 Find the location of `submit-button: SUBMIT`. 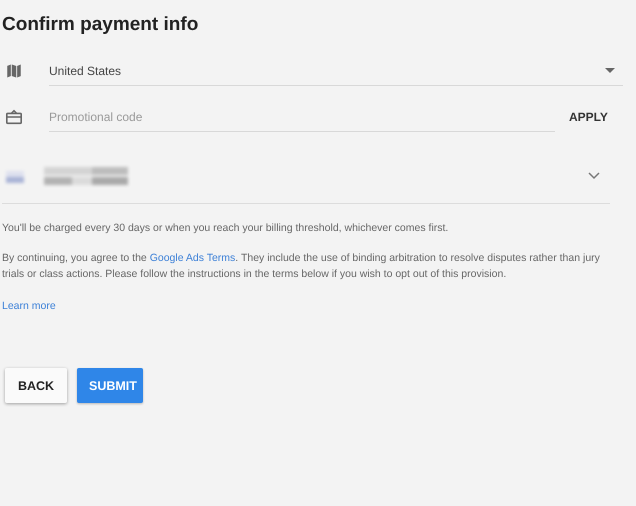

submit-button: SUBMIT is located at coordinates (110, 385).